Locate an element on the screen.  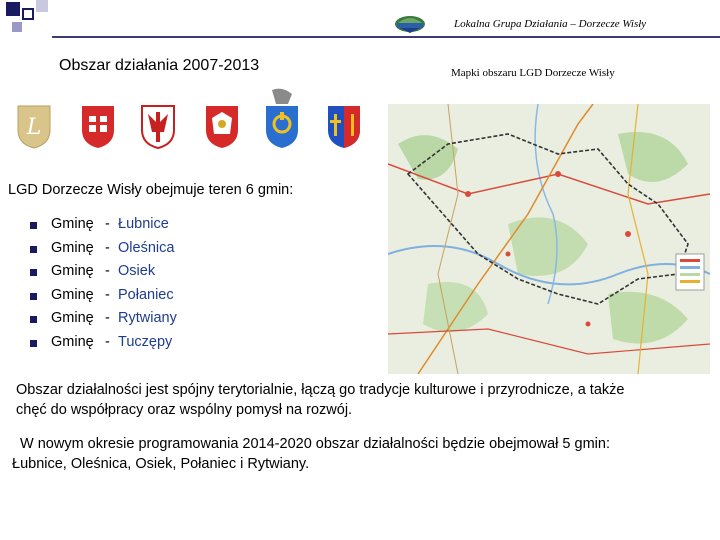
map-title: Mapki obszaru LGD Dorzecze Wisły is located at coordinates (533, 73).